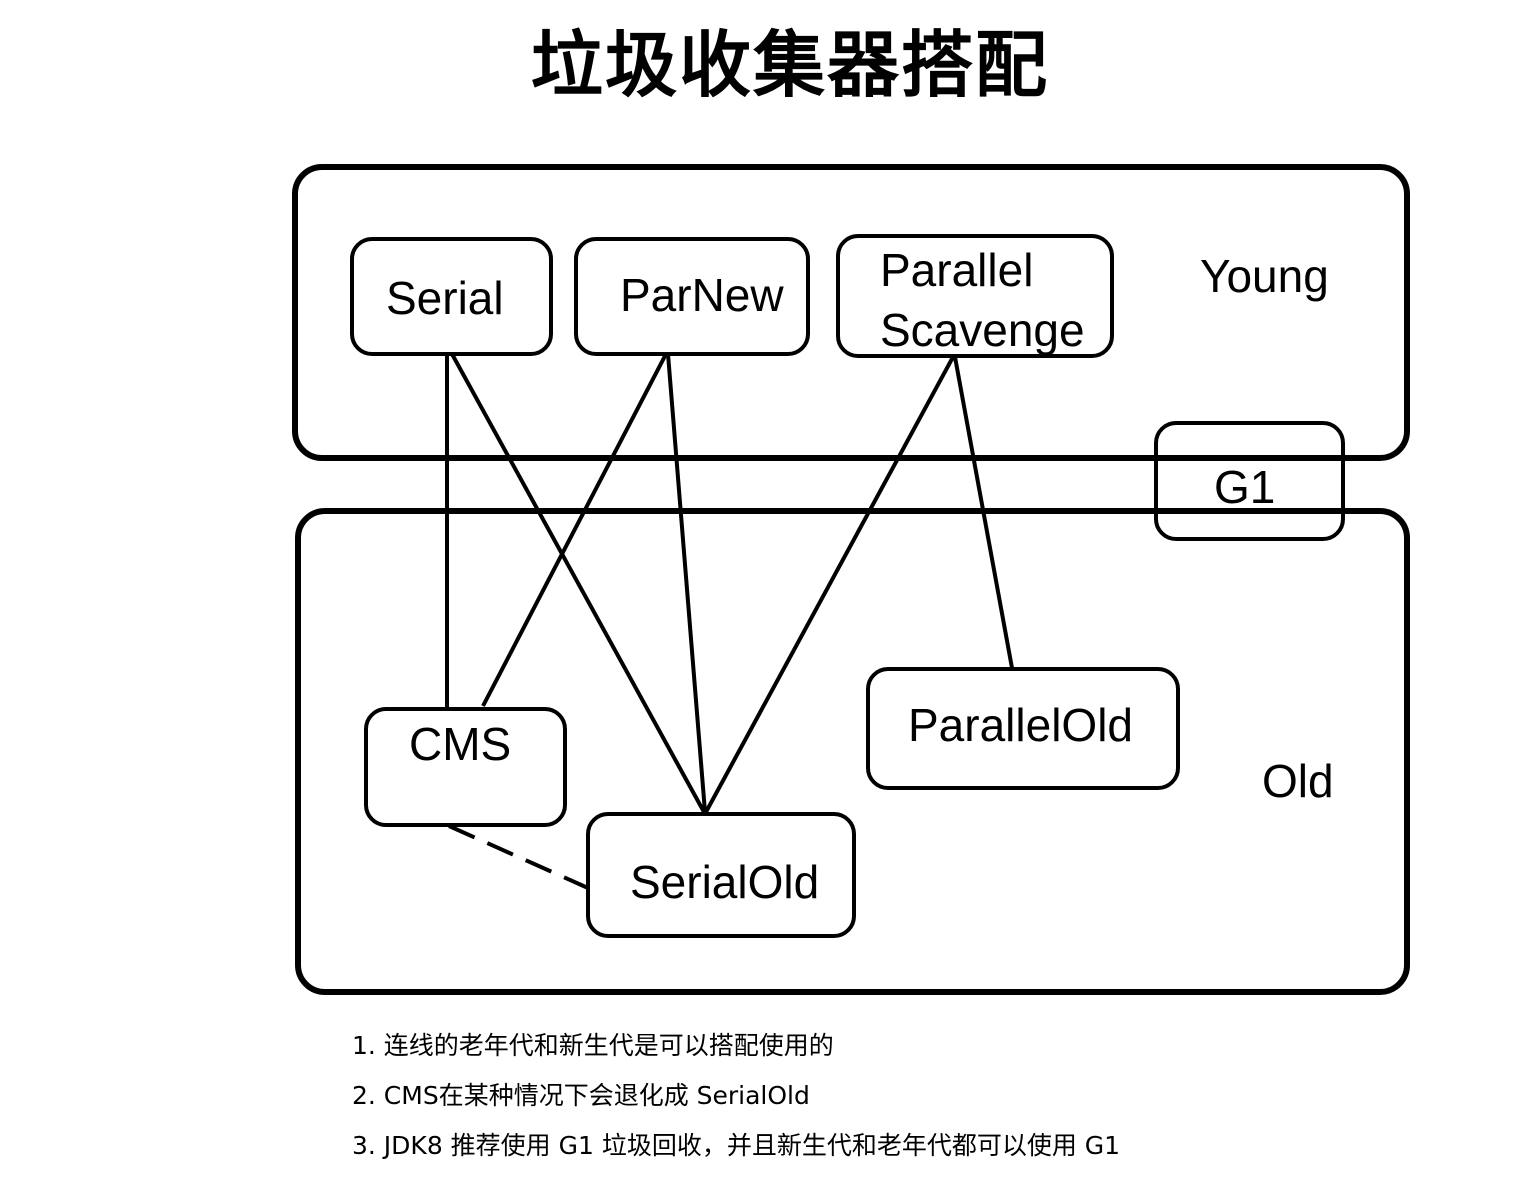  What do you see at coordinates (736, 1145) in the screenshot?
I see `note-3: 3. JDK8 推荐使用 G1 垃圾回收，并且新生代和老年代都可以使用 G1` at bounding box center [736, 1145].